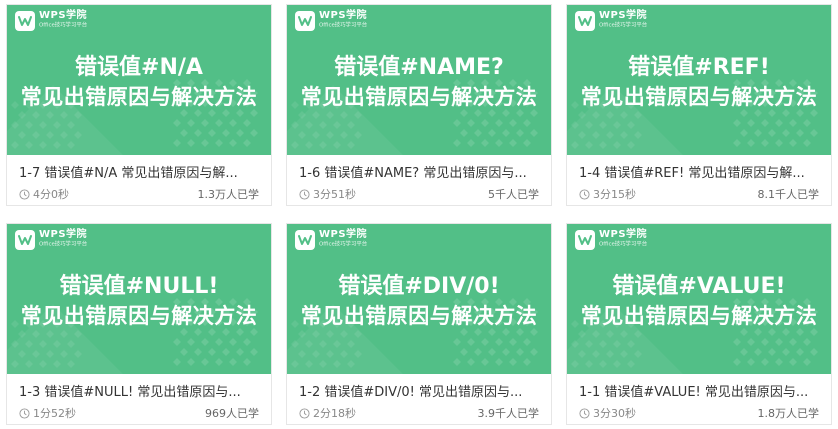 The width and height of the screenshot is (838, 429). Describe the element at coordinates (334, 194) in the screenshot. I see `course-duration: 3分51秒` at that location.